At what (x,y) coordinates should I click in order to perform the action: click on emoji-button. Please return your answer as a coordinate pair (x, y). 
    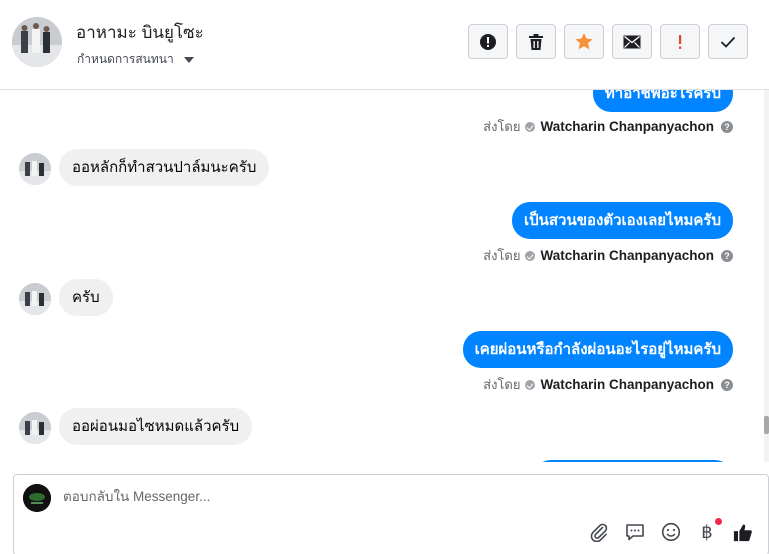
    Looking at the image, I should click on (671, 532).